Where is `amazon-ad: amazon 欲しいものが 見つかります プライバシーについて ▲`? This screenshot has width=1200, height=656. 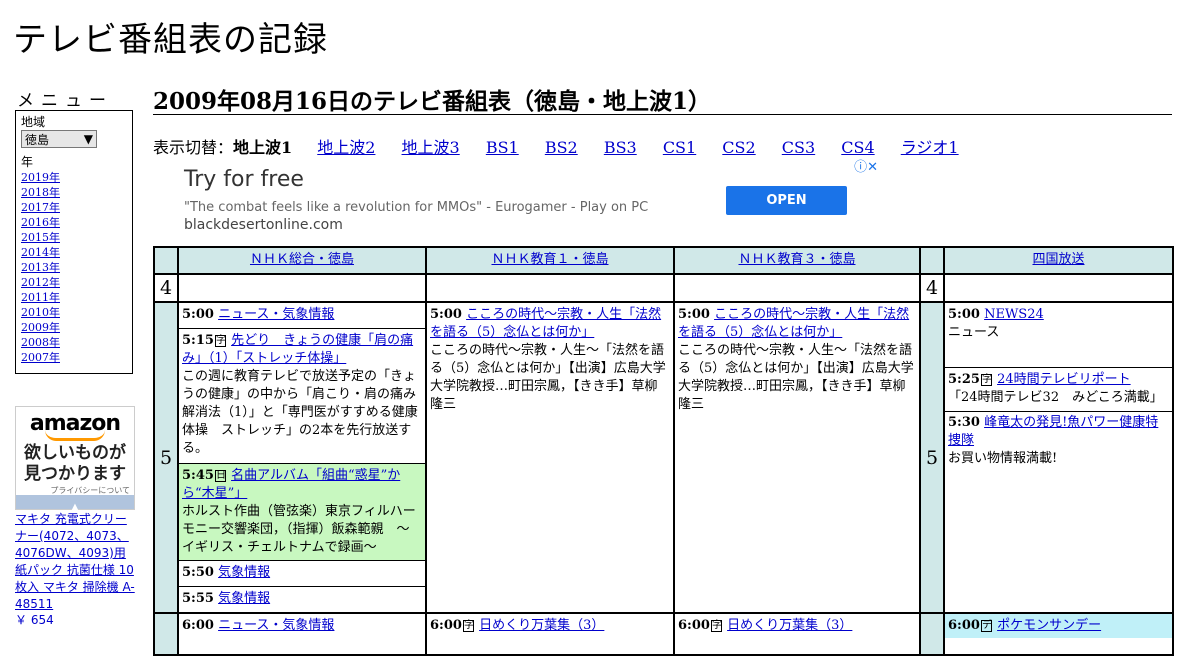 amazon-ad: amazon 欲しいものが 見つかります プライバシーについて ▲ is located at coordinates (75, 459).